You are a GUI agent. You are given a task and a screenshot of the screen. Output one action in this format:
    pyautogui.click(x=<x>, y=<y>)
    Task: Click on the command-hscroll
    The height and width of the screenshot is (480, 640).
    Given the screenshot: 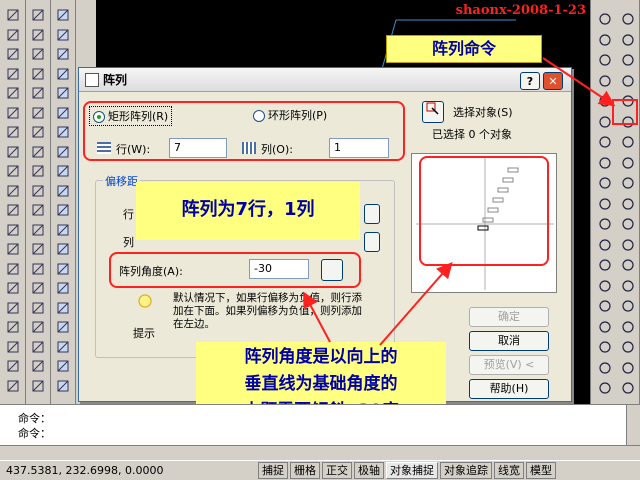 What is the action you would take?
    pyautogui.click(x=320, y=453)
    